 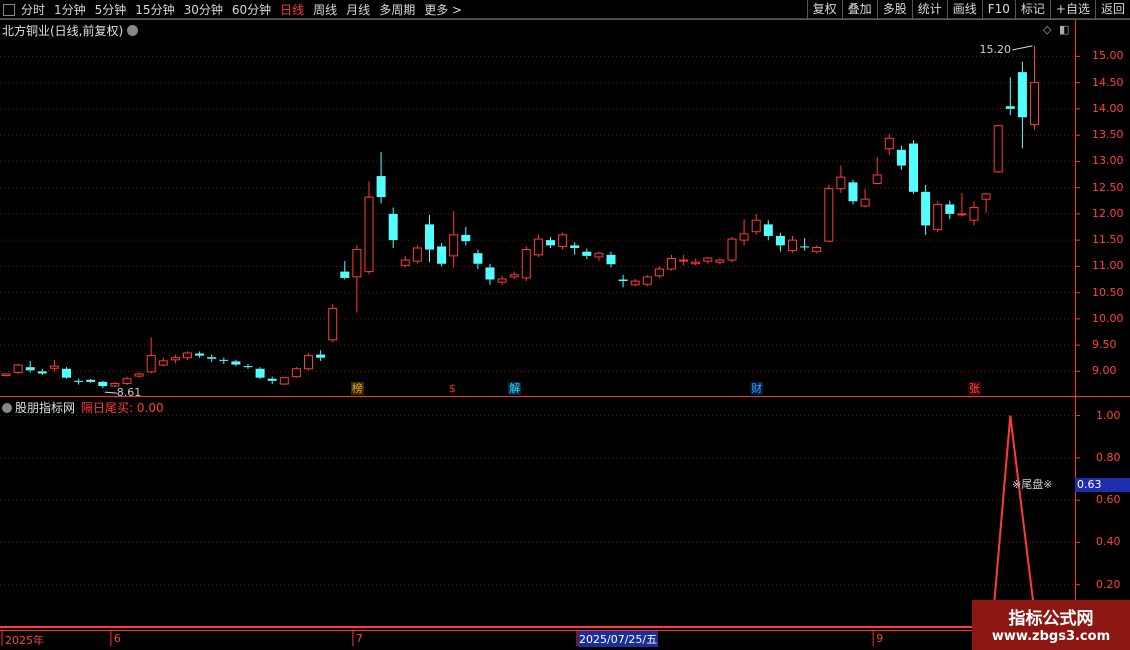 What do you see at coordinates (515, 388) in the screenshot?
I see `event-marker-2: 解` at bounding box center [515, 388].